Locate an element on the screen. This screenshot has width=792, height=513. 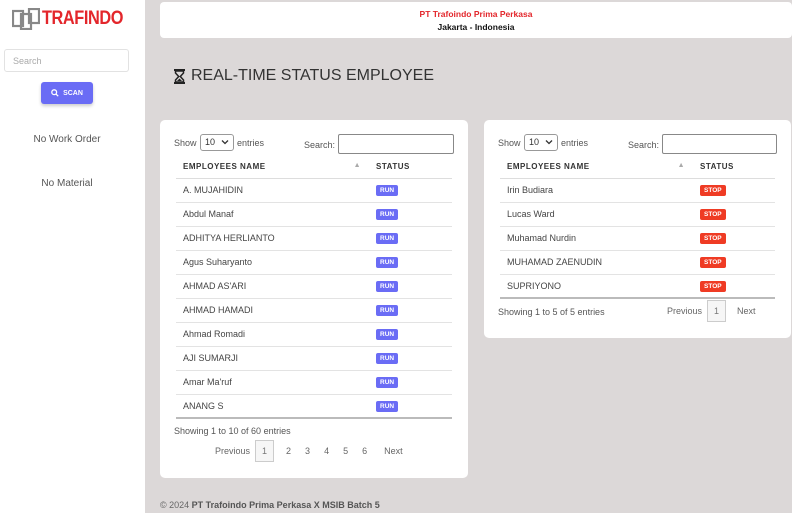
employee-name: Lucas Ward is located at coordinates (596, 214).